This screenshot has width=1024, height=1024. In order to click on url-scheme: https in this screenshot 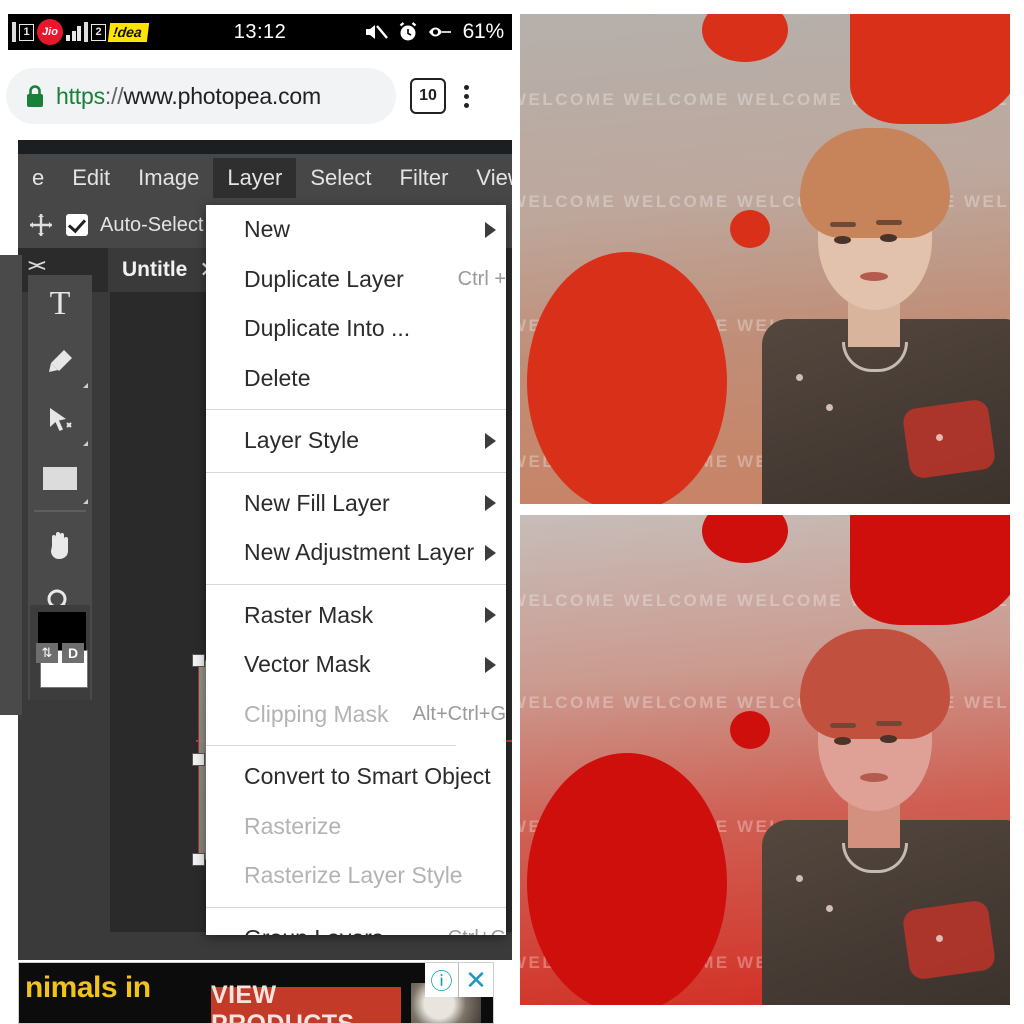, I will do `click(80, 95)`.